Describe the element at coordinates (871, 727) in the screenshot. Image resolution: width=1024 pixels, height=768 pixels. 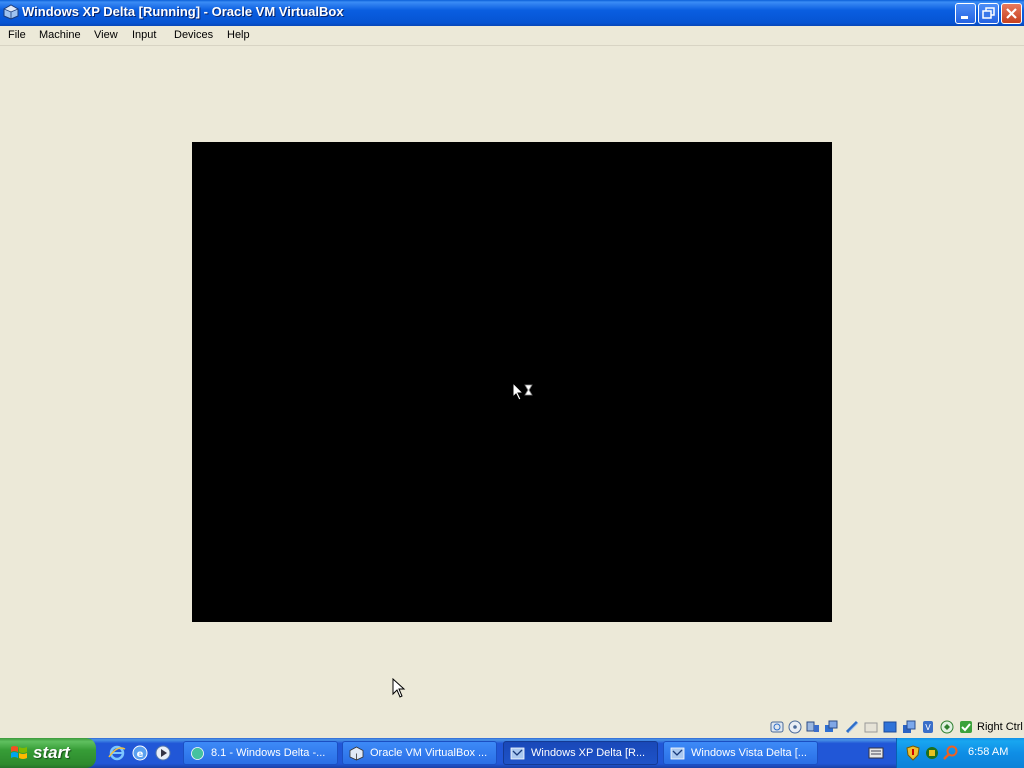
I see `shared-folders-icon` at that location.